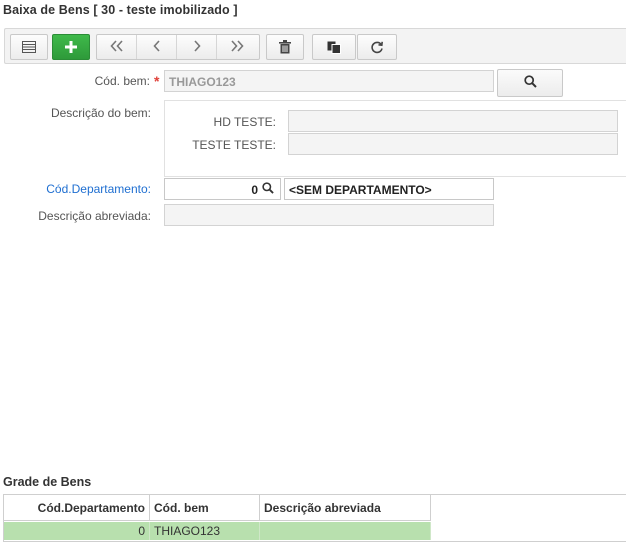 This screenshot has width=626, height=548. I want to click on next-icon, so click(197, 47).